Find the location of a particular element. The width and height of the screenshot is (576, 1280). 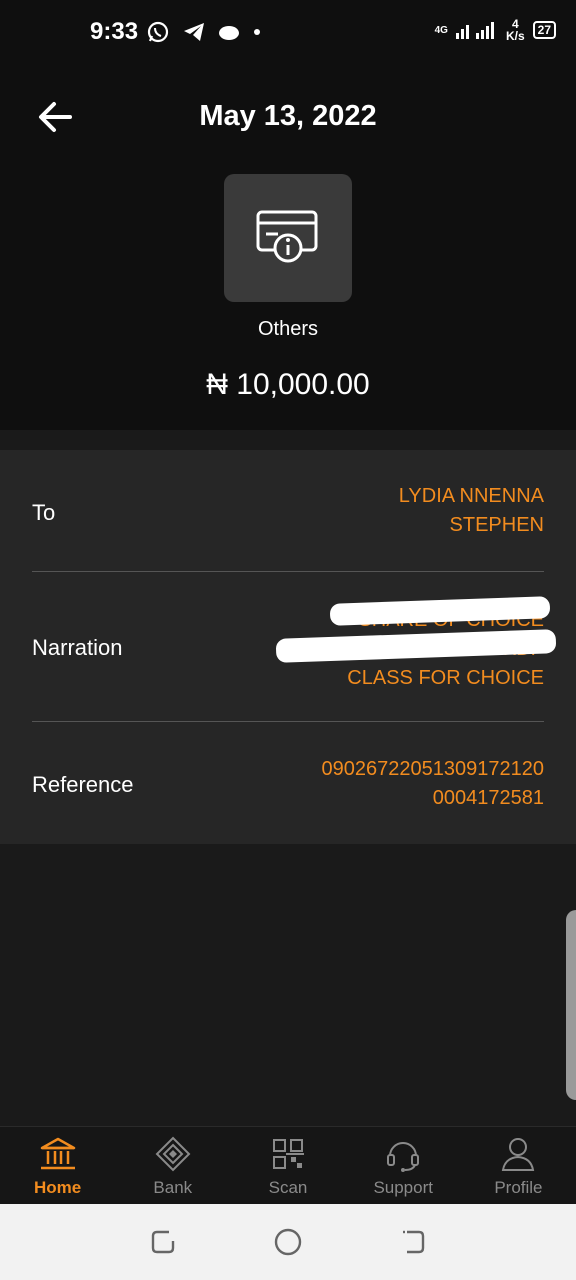

nav-home: Home is located at coordinates (57, 1165).